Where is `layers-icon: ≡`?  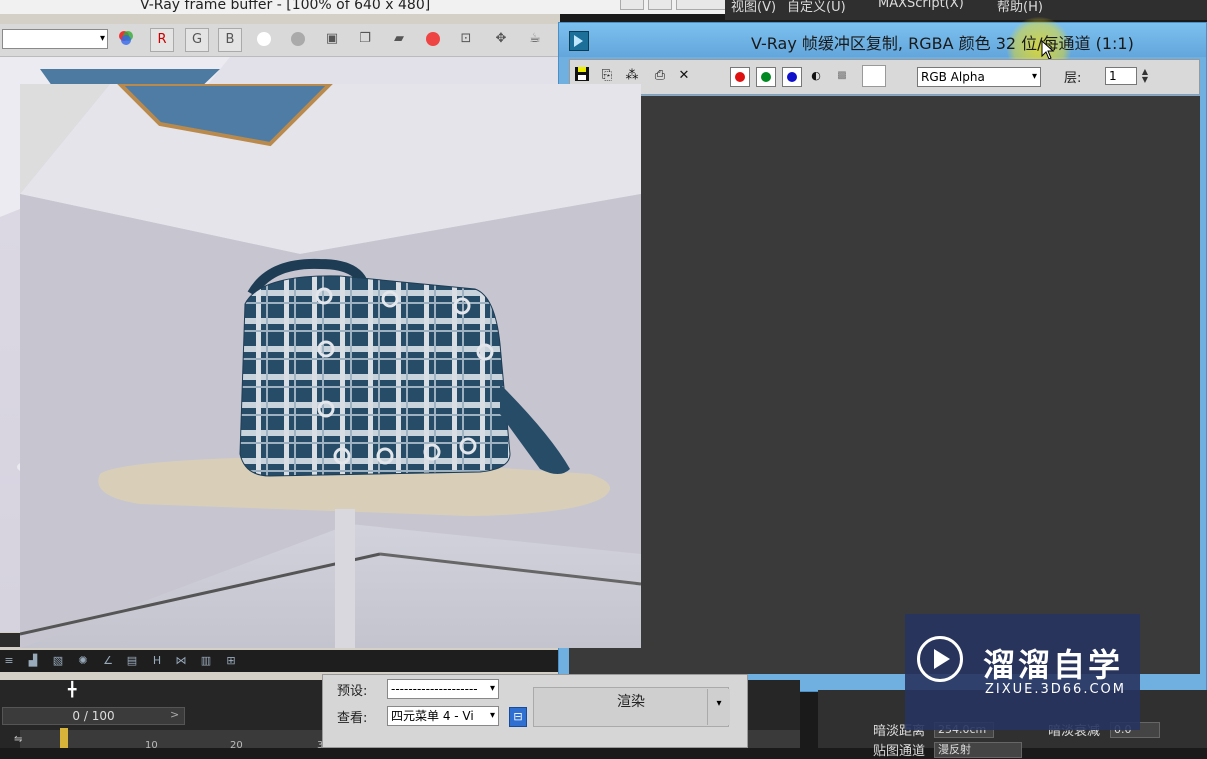 layers-icon: ≡ is located at coordinates (9, 660).